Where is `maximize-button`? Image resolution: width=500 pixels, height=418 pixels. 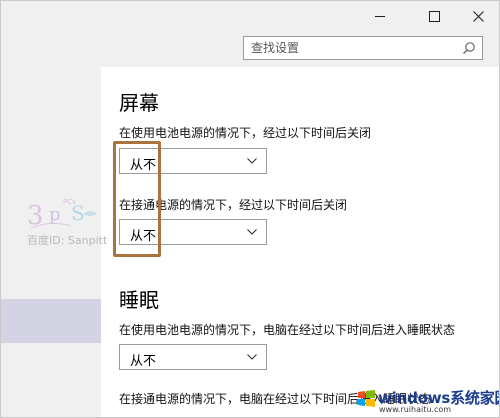
maximize-button is located at coordinates (434, 16).